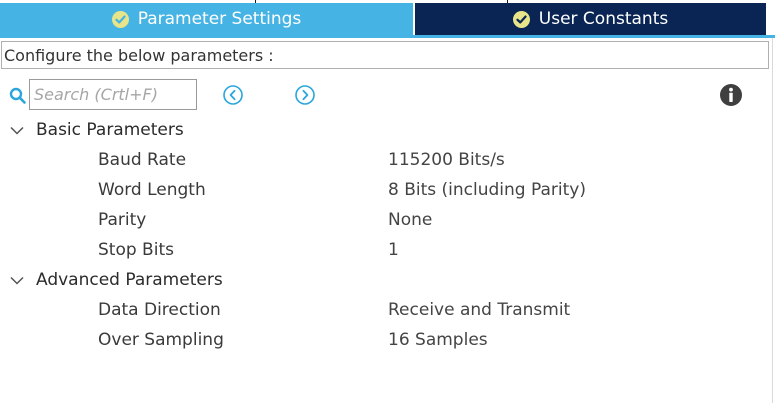  I want to click on panel-right-edge, so click(772, 220).